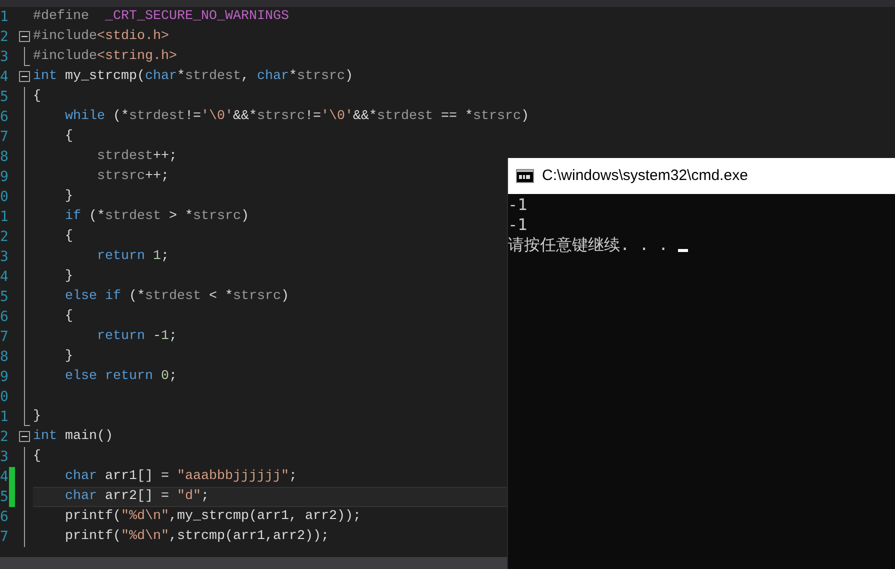 This screenshot has width=895, height=569. Describe the element at coordinates (213, 517) in the screenshot. I see `code-line: printf("%d\n",my_strcmp(arr1, arr2));` at that location.